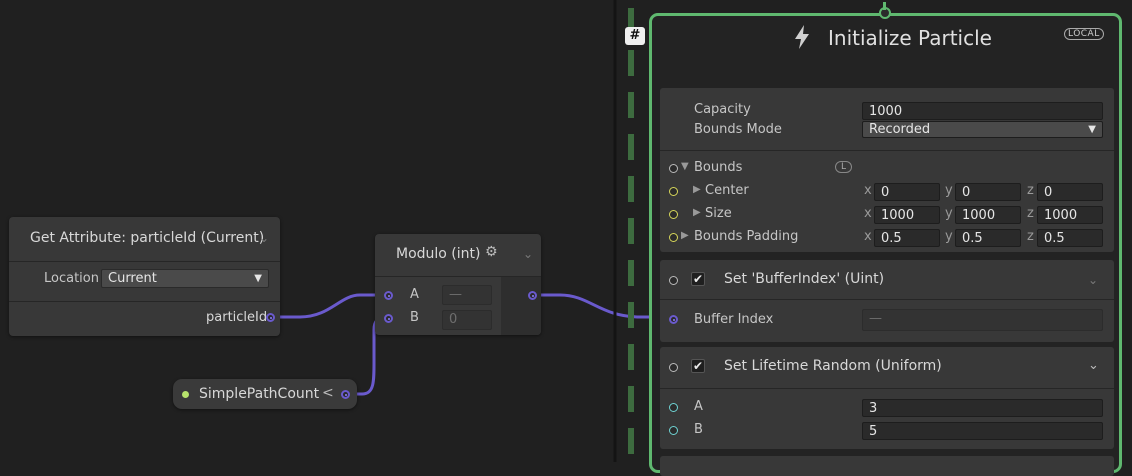  I want to click on size-port, so click(673, 214).